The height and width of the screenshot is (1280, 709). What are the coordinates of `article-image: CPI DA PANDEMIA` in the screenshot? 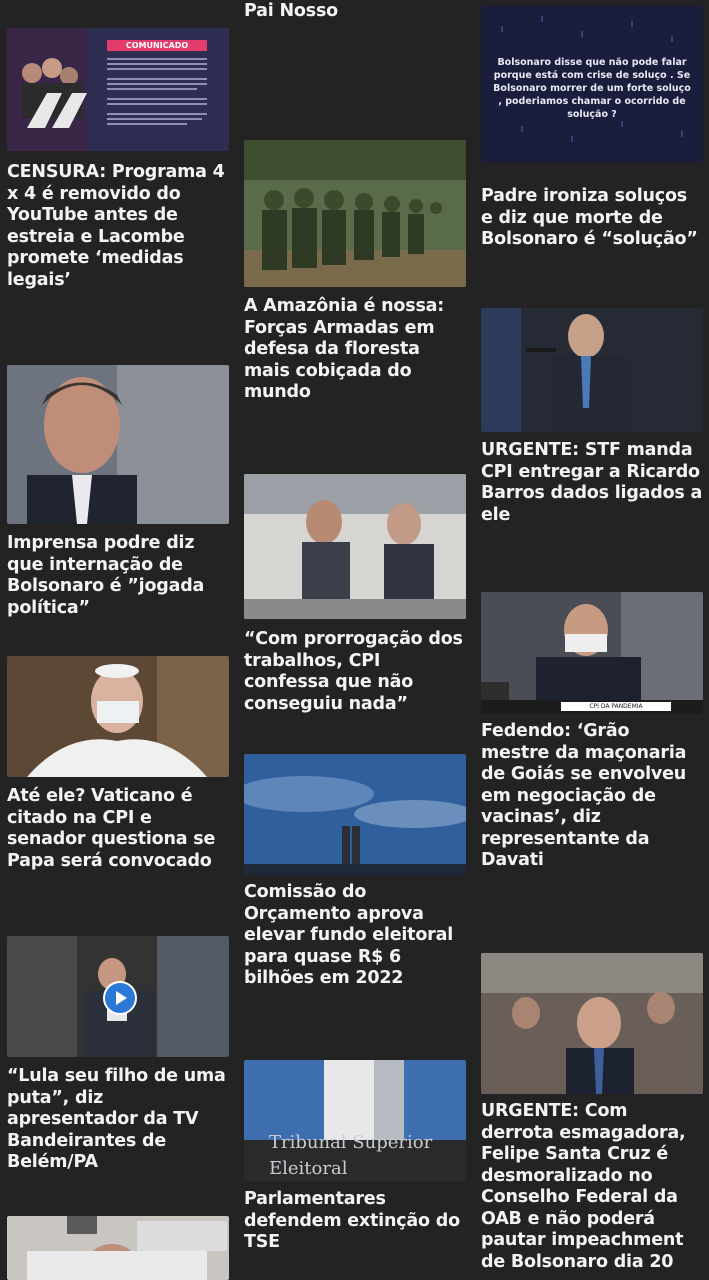 It's located at (592, 653).